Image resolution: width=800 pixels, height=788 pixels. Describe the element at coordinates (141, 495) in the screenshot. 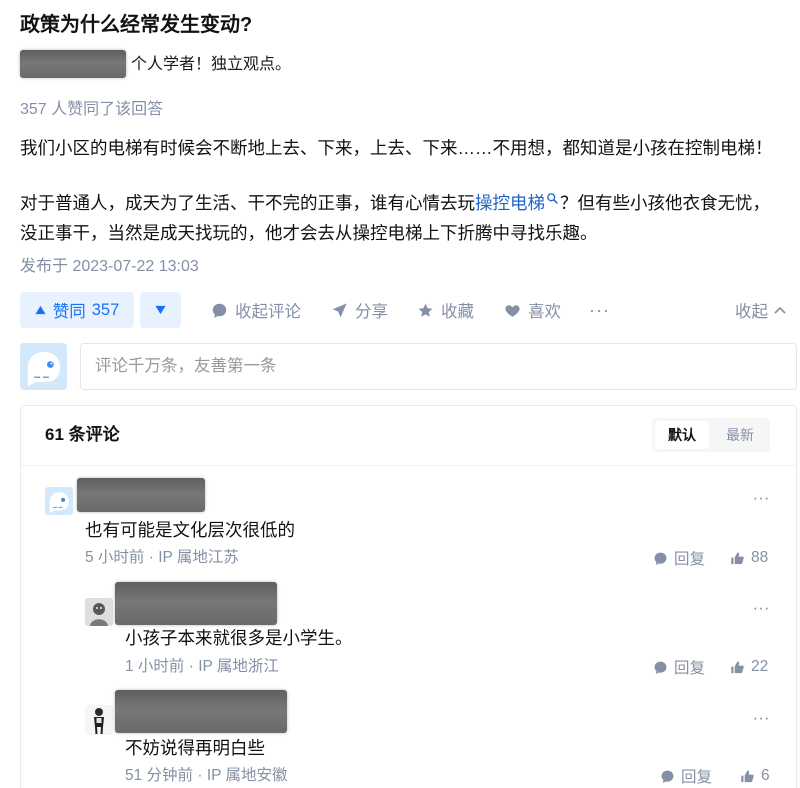

I see `redacted-commenter-name` at that location.